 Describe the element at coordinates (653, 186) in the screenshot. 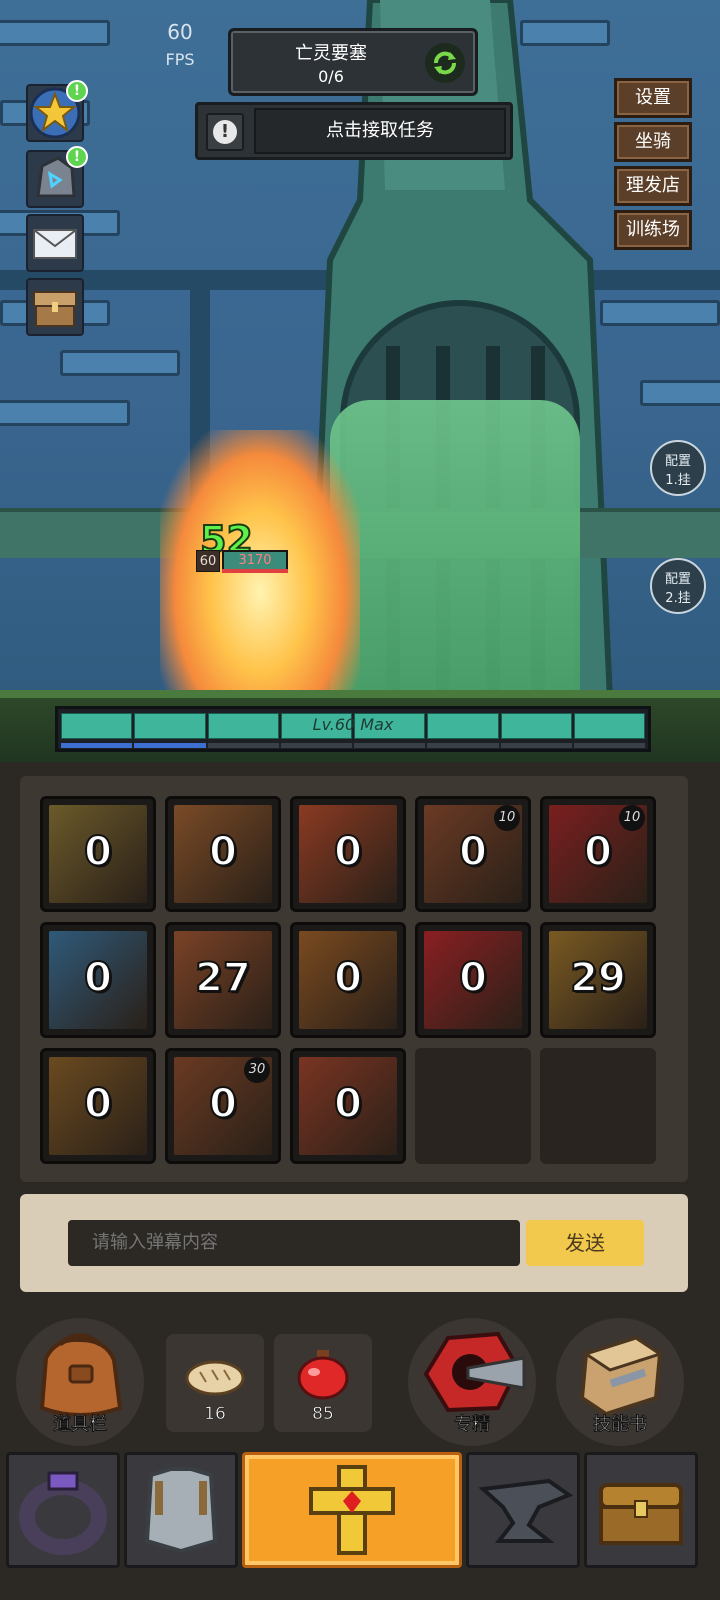

I see `barbershop-button: 理发店` at that location.